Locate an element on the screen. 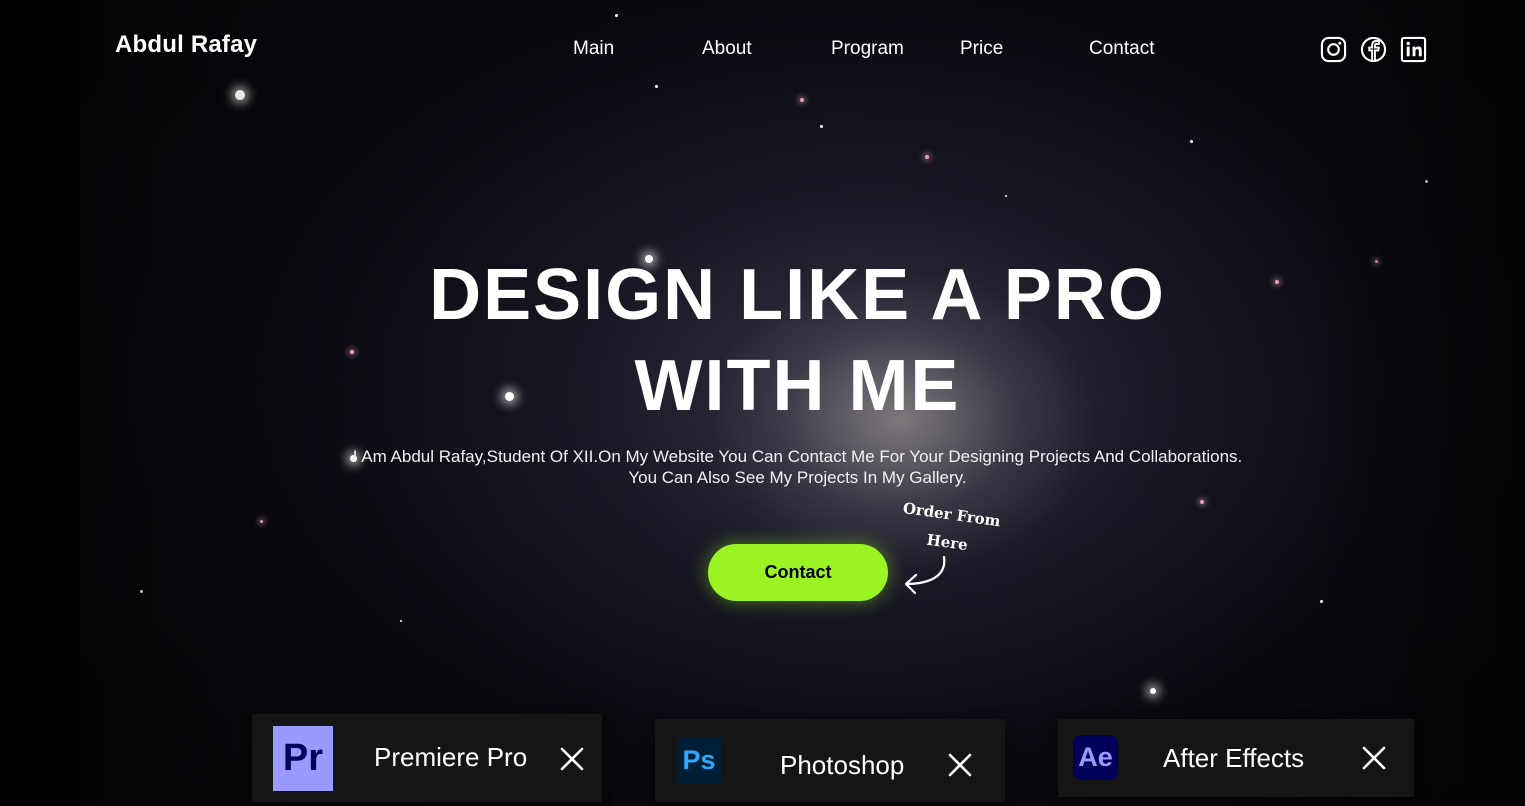 The width and height of the screenshot is (1525, 806). instagram-icon is located at coordinates (1333, 49).